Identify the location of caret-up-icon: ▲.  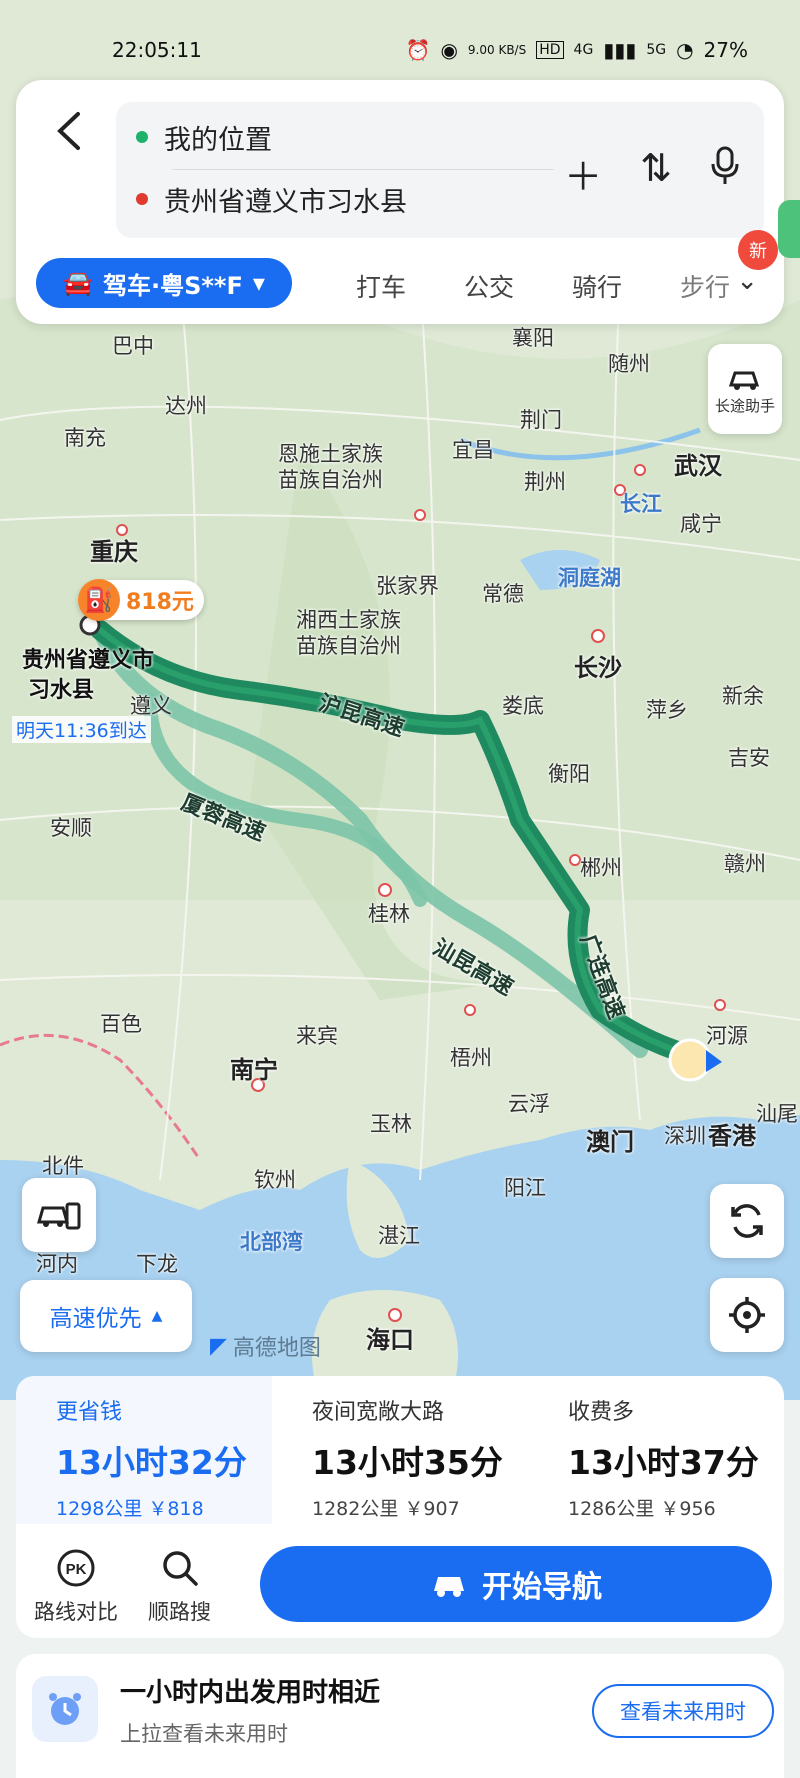
(157, 1316).